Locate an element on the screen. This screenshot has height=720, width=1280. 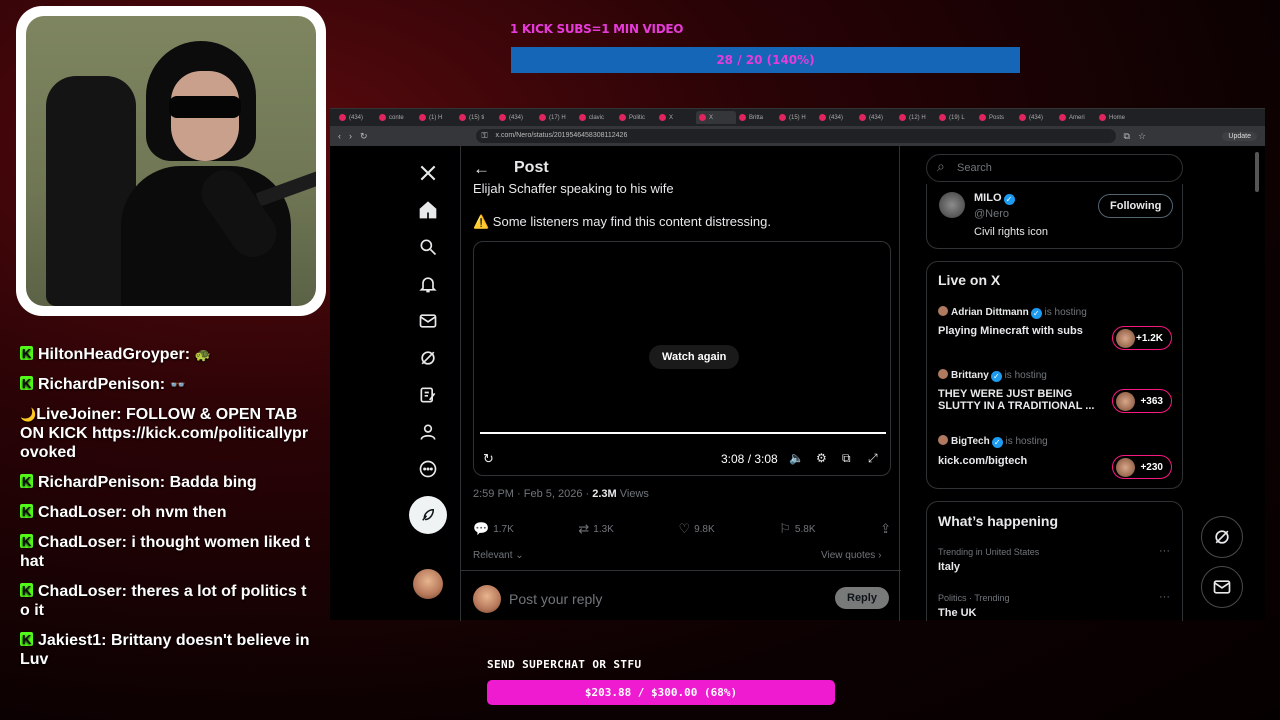
browser-tab: Ameri is located at coordinates (1076, 117).